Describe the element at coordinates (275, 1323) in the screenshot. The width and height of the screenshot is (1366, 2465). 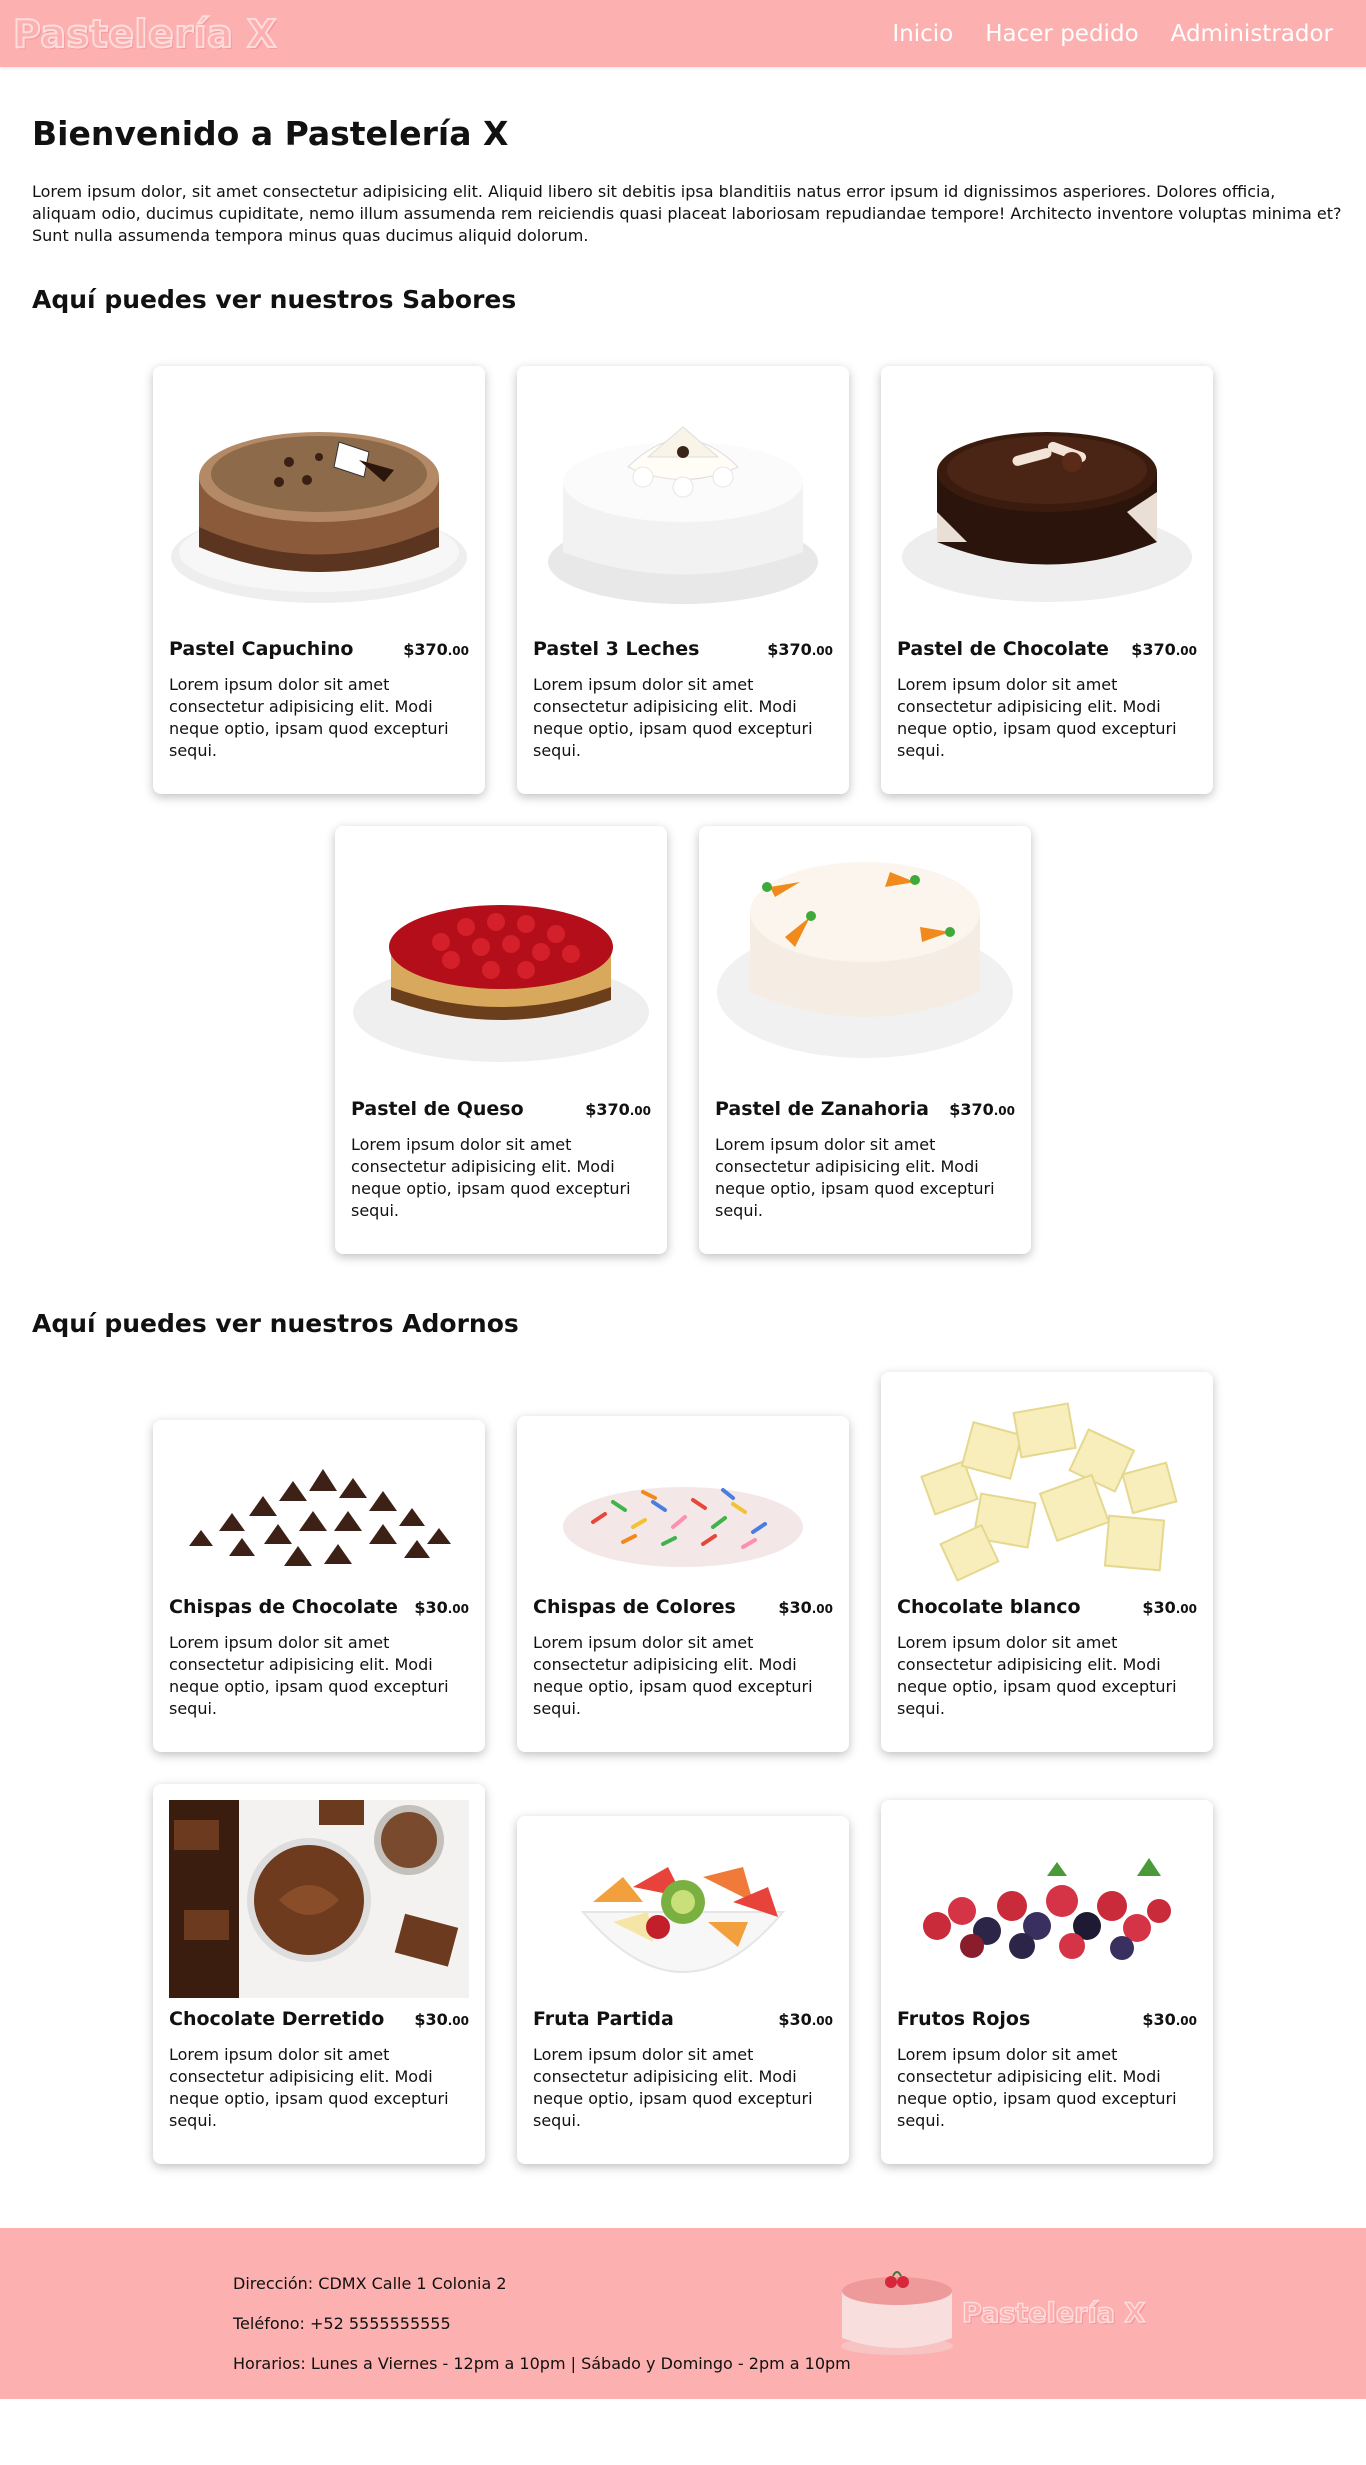
I see `adornos-title: Aquí puedes ver nuestros Adornos` at that location.